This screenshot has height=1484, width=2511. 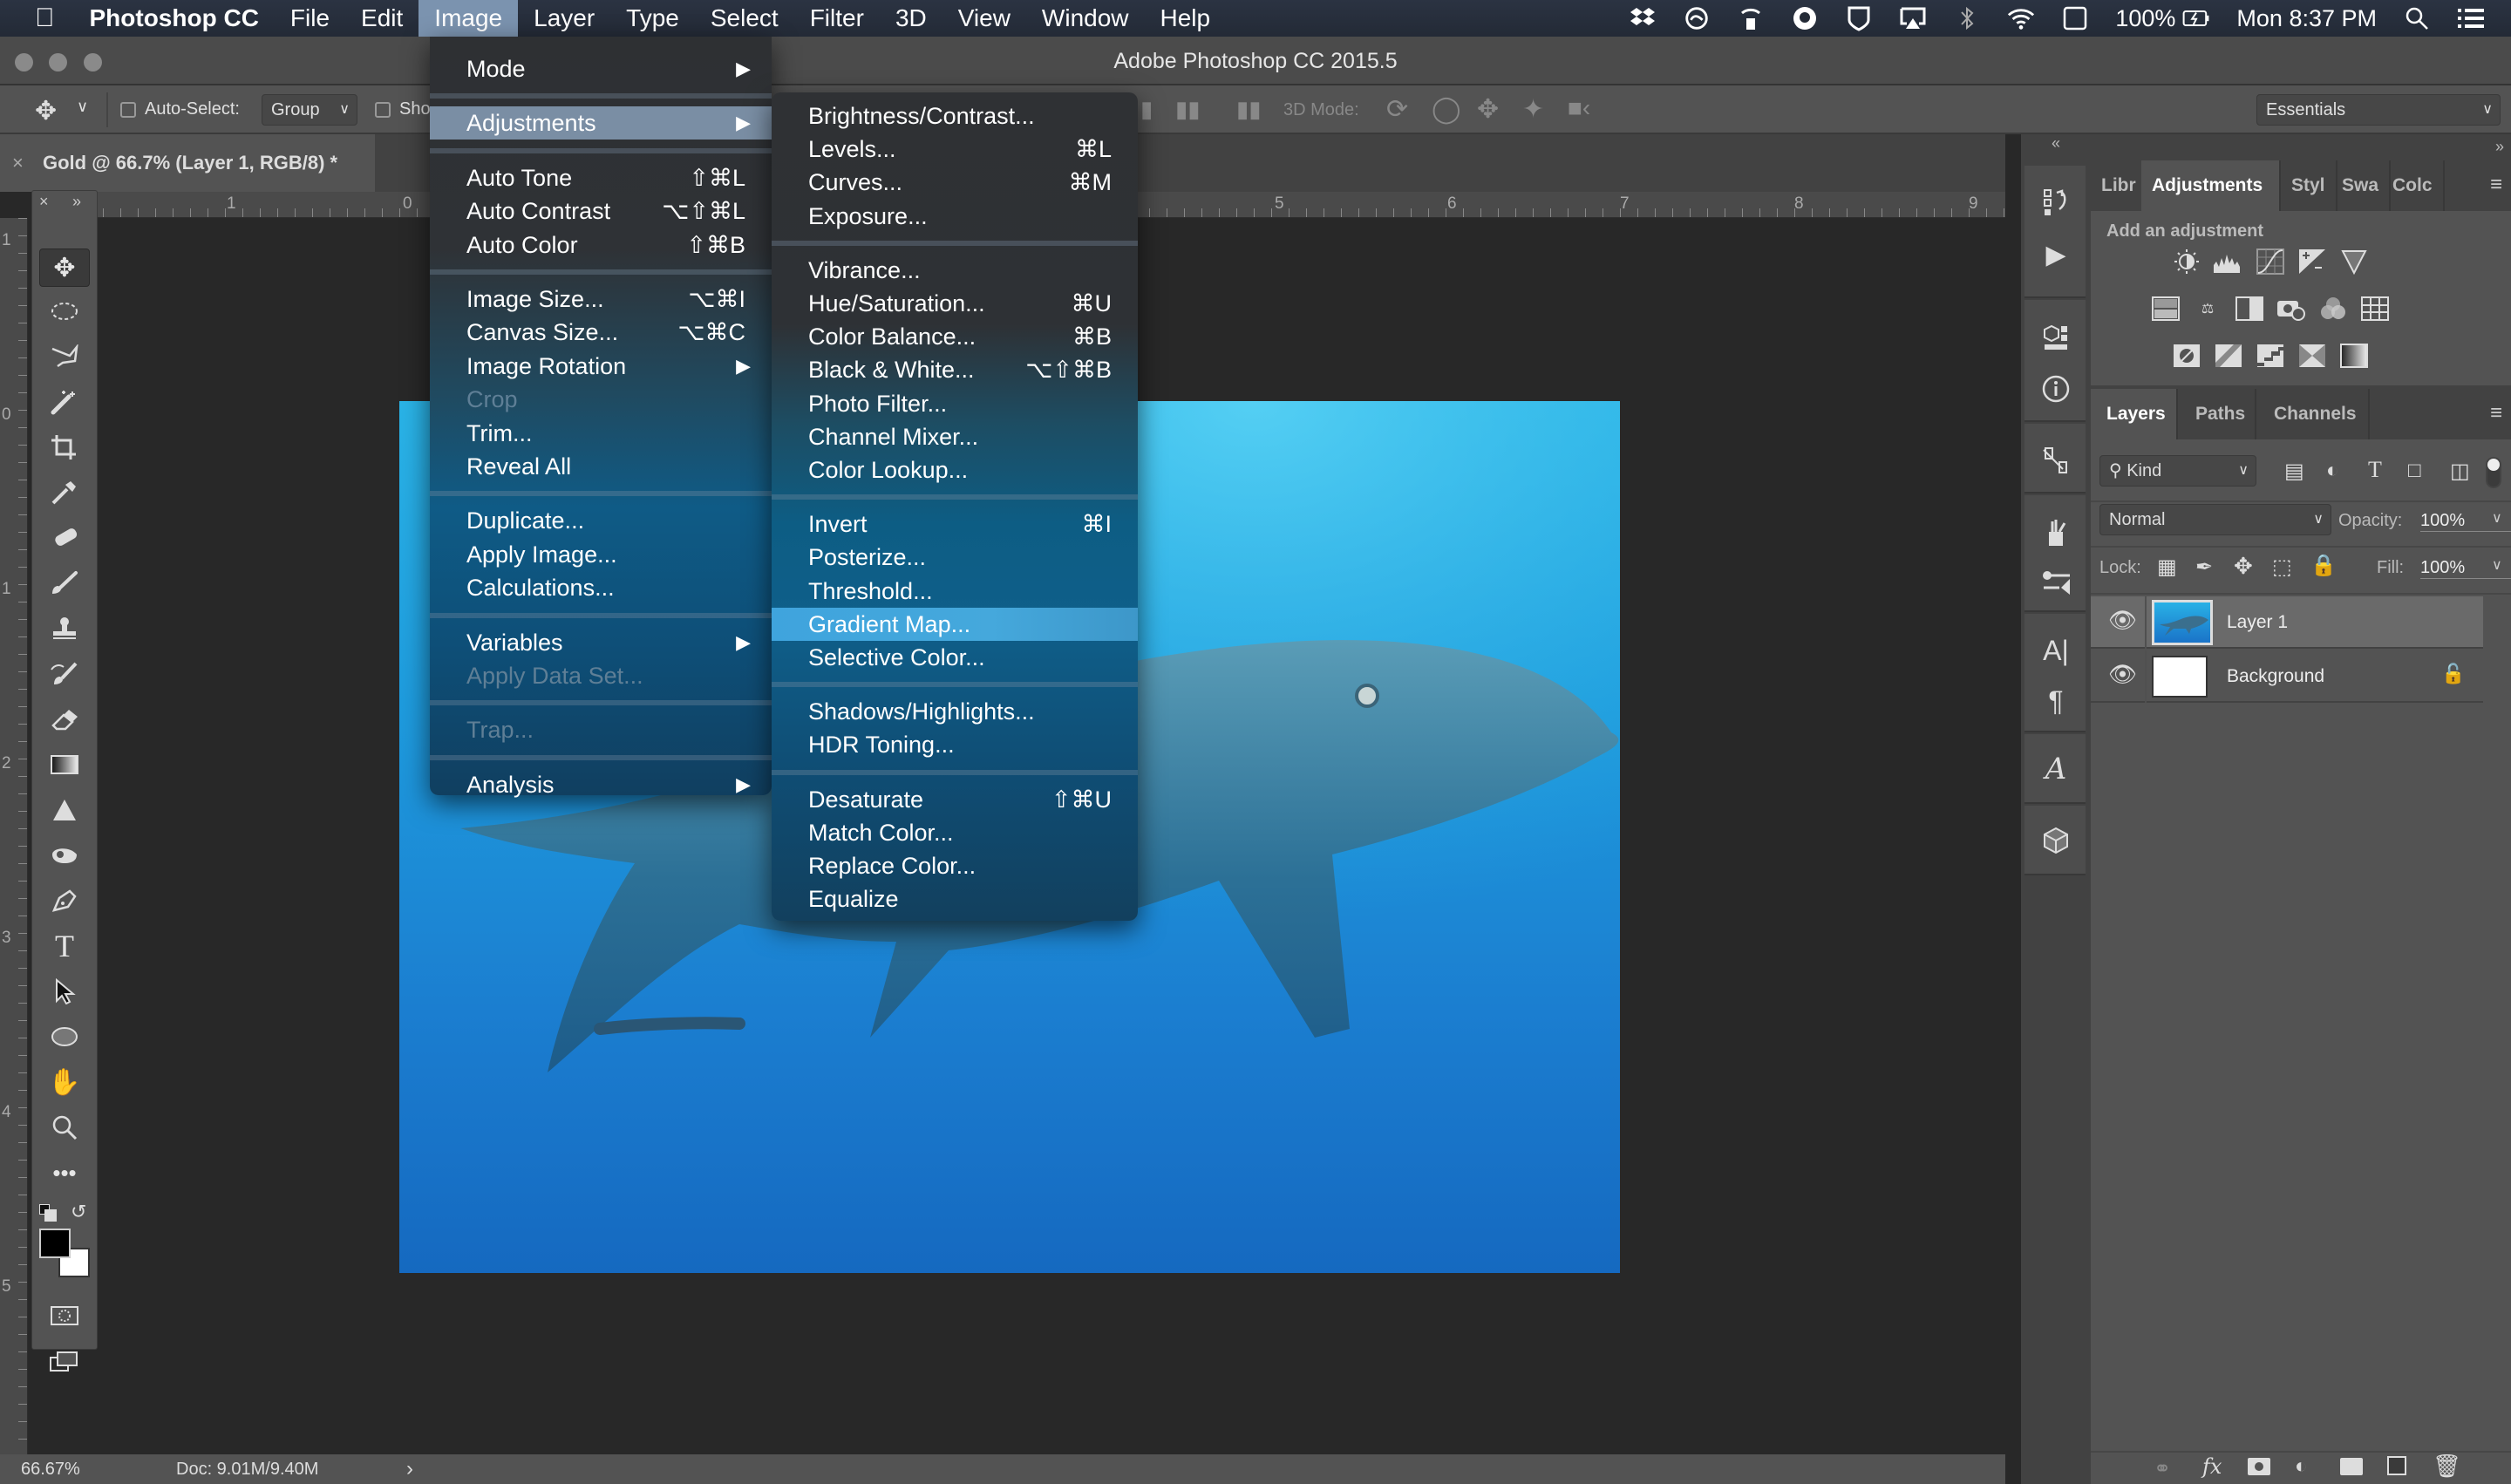 What do you see at coordinates (601, 784) in the screenshot?
I see `menu-item-analysis: Analysis ▶` at bounding box center [601, 784].